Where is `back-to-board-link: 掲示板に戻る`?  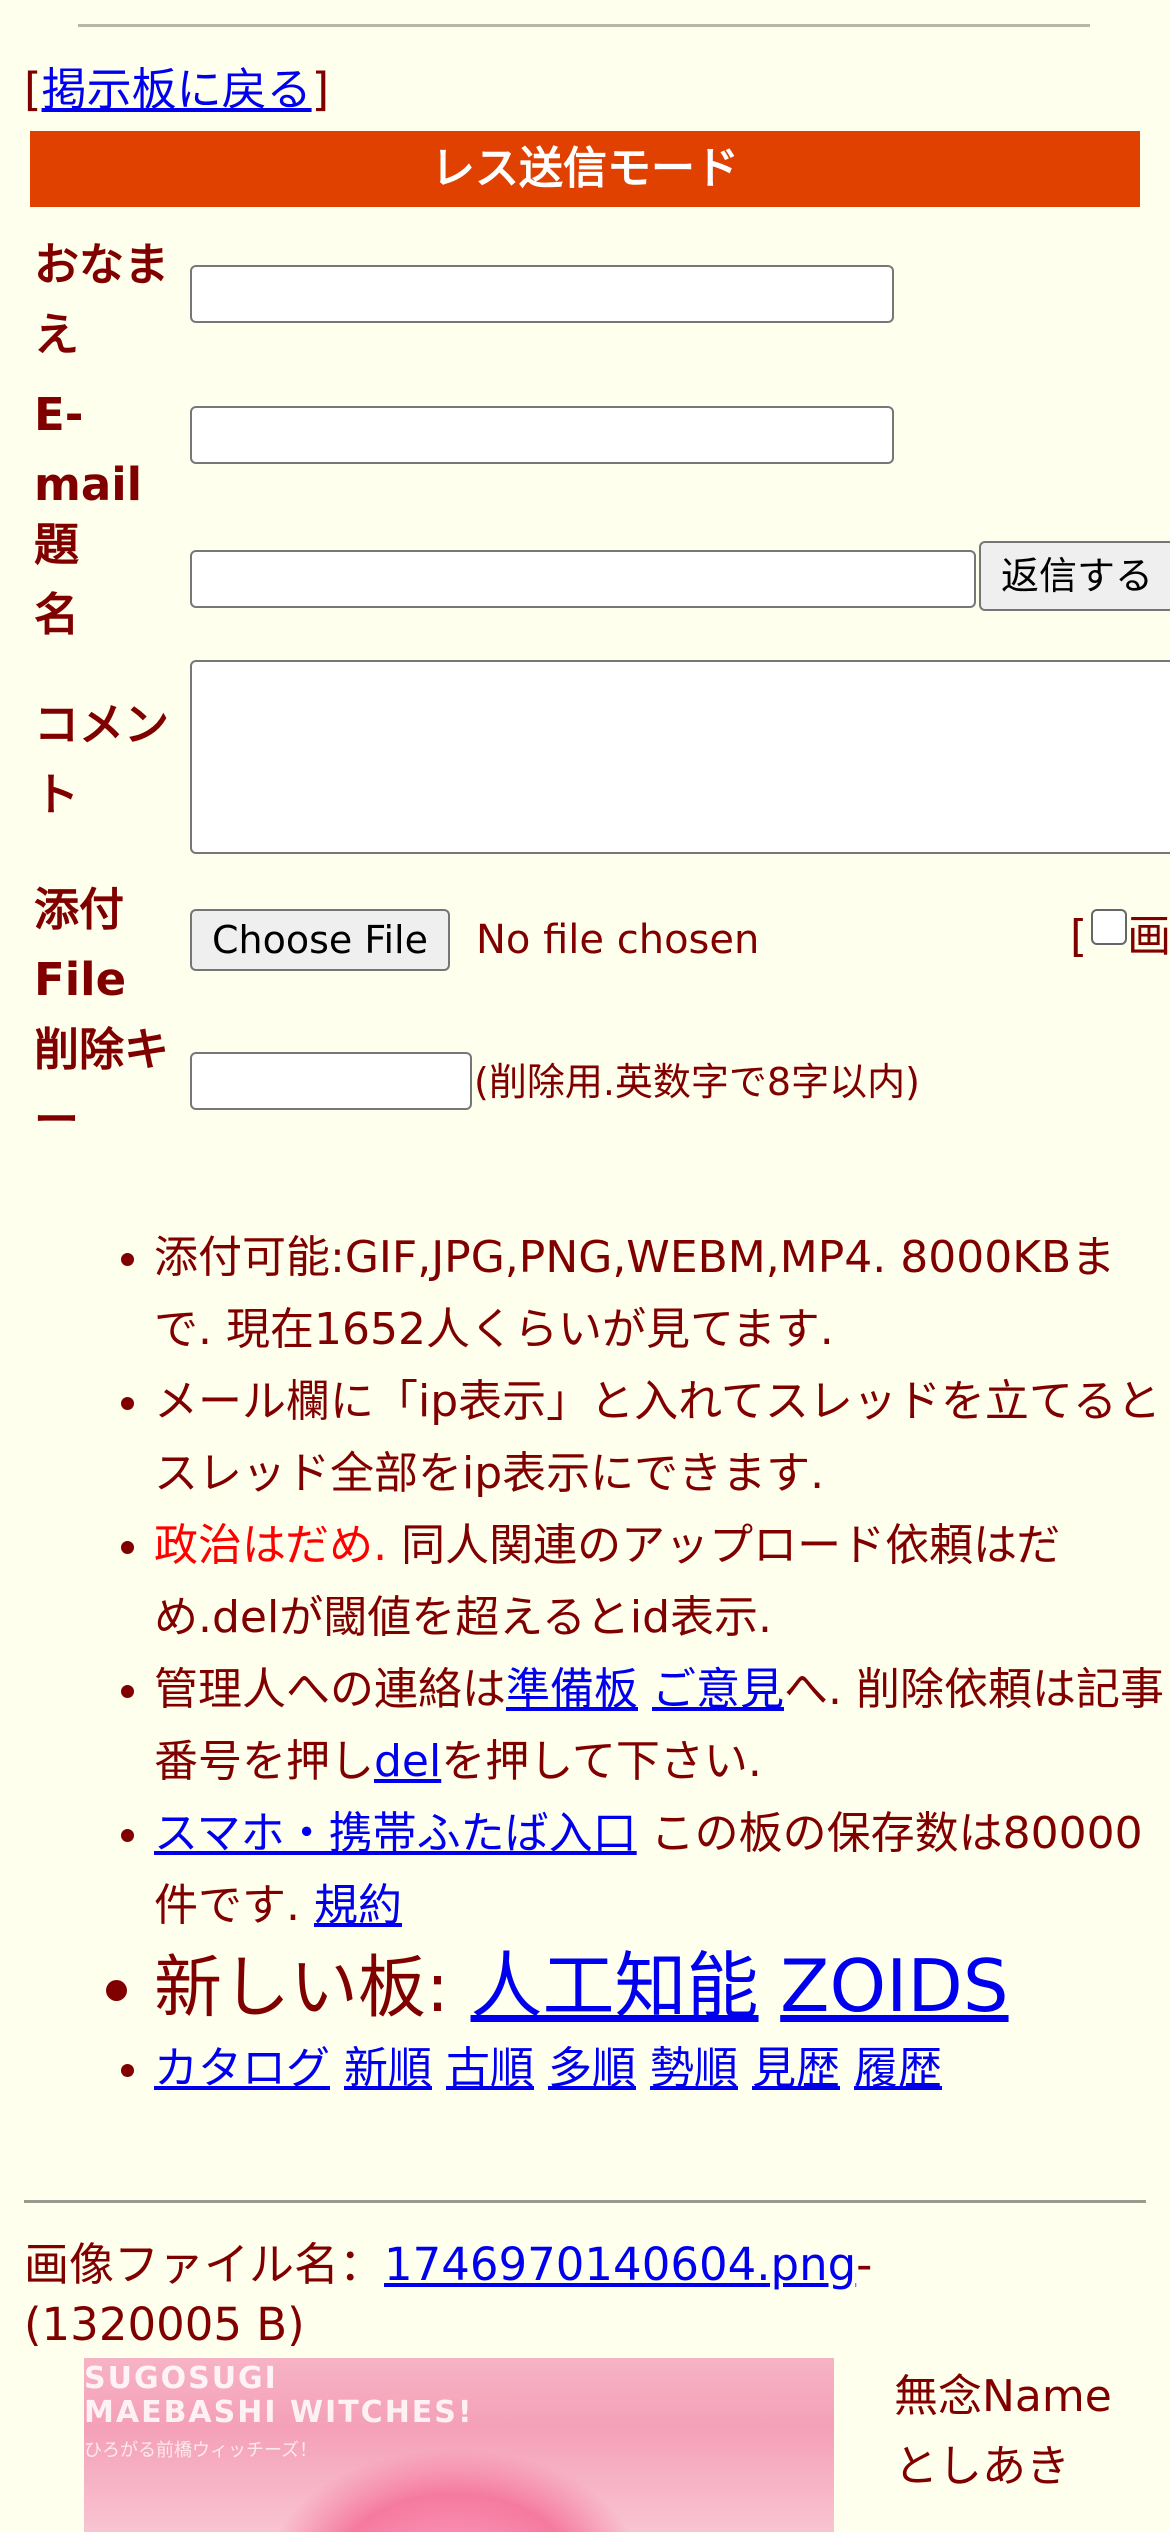
back-to-board-link: 掲示板に戻る is located at coordinates (177, 89).